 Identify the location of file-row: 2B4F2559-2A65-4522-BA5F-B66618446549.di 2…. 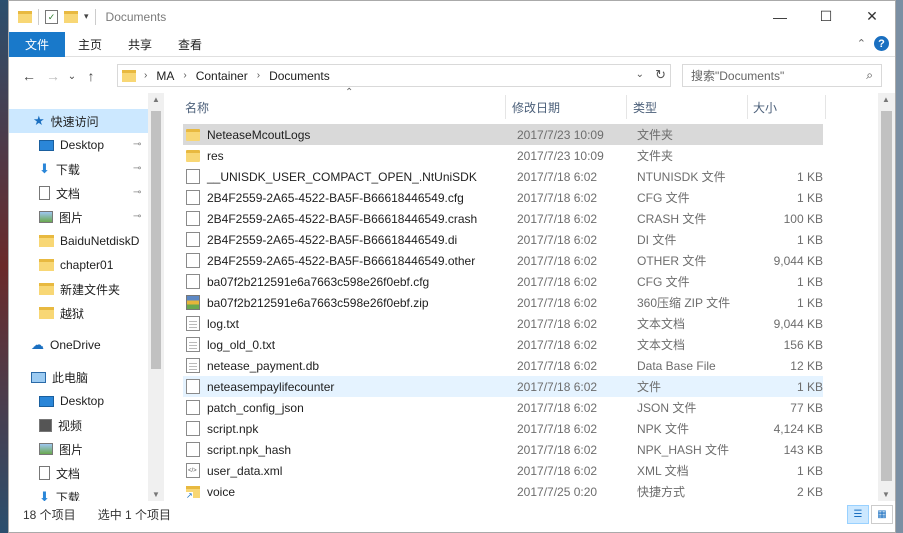
(503, 239).